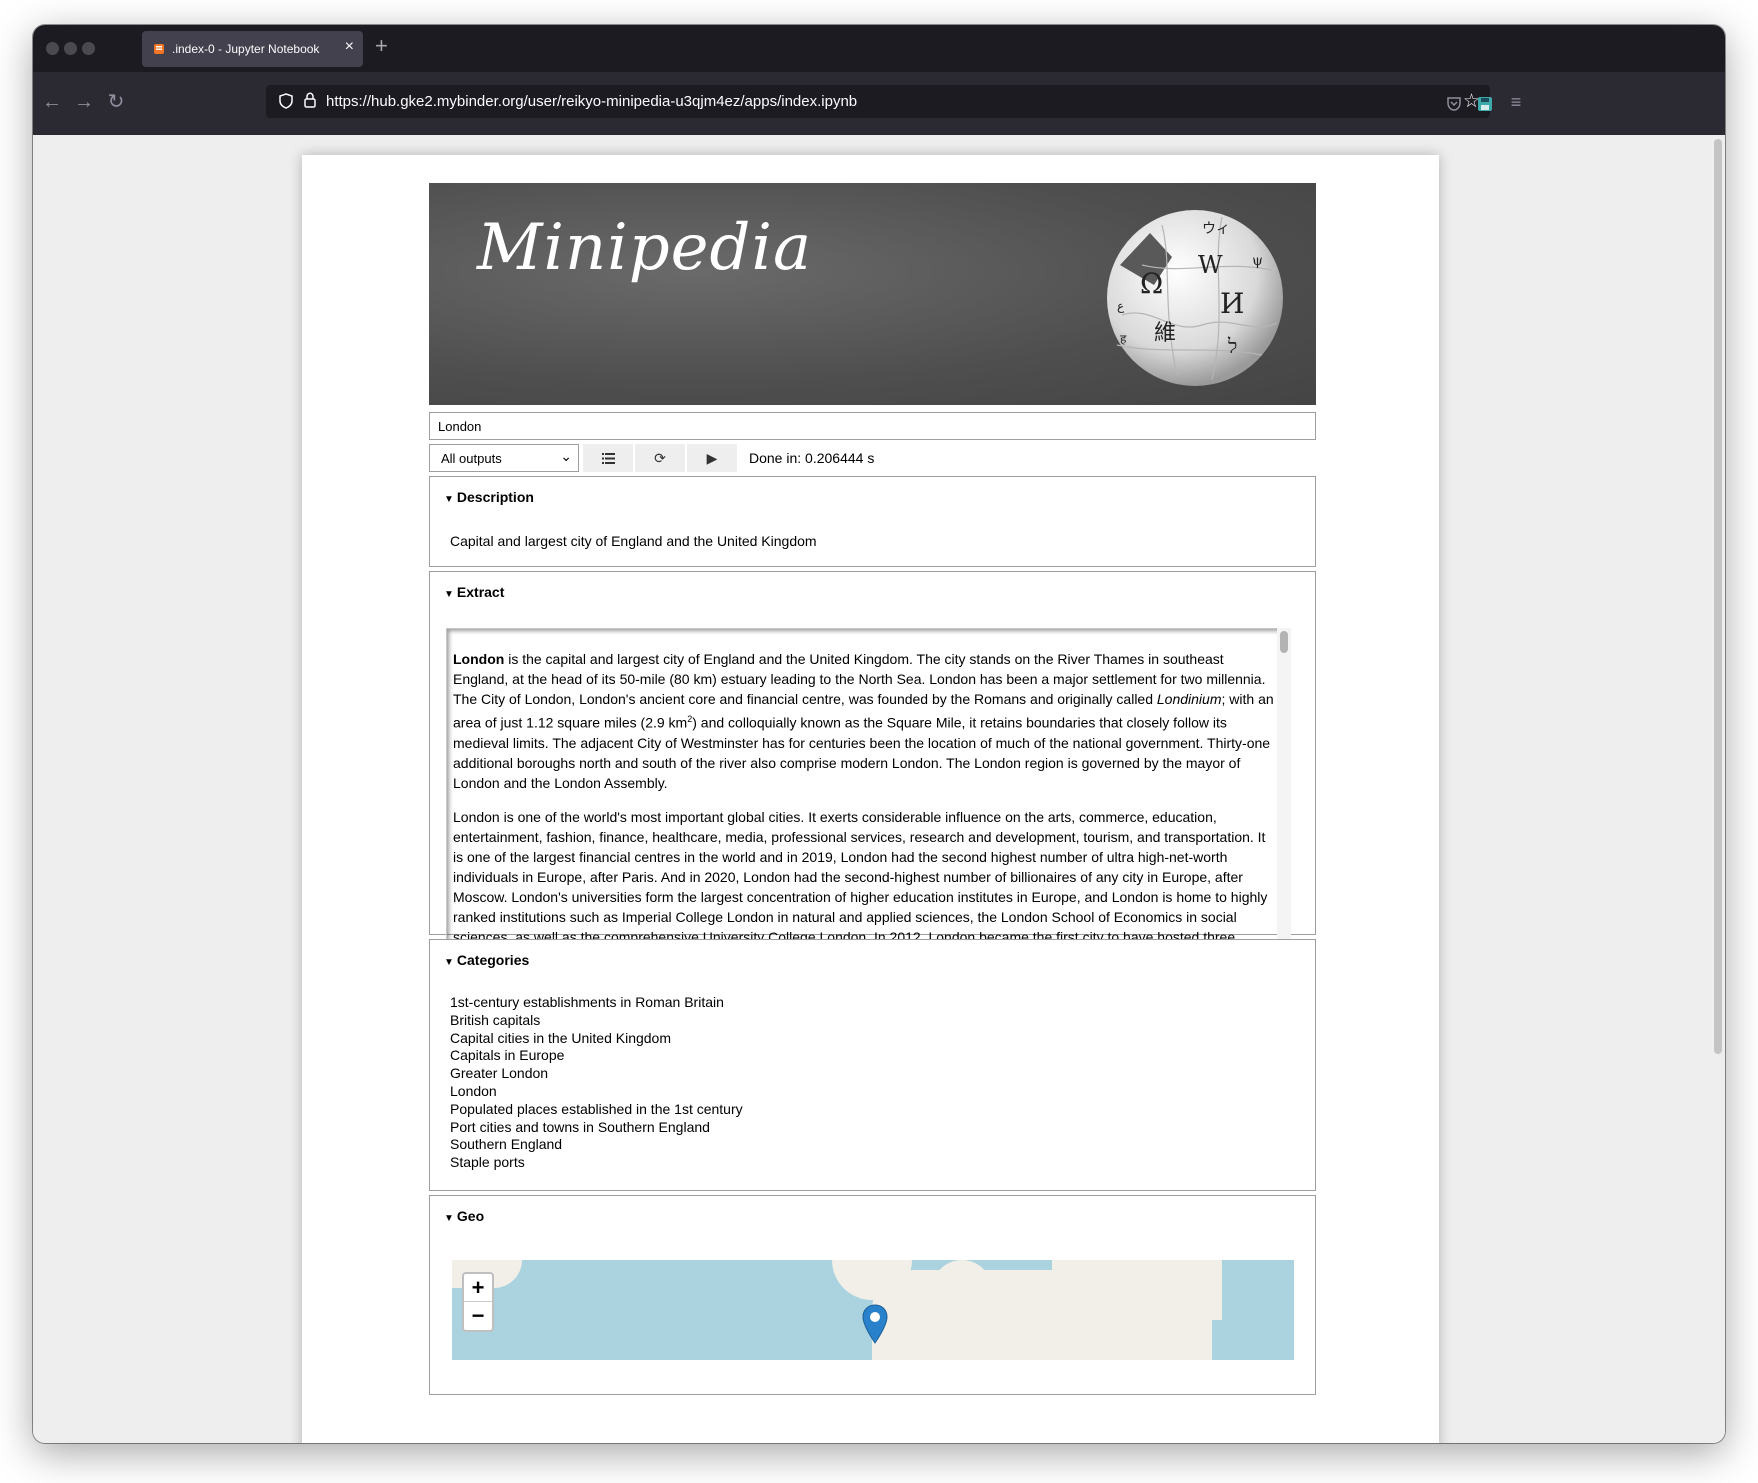  I want to click on svg-text: W, so click(1210, 265).